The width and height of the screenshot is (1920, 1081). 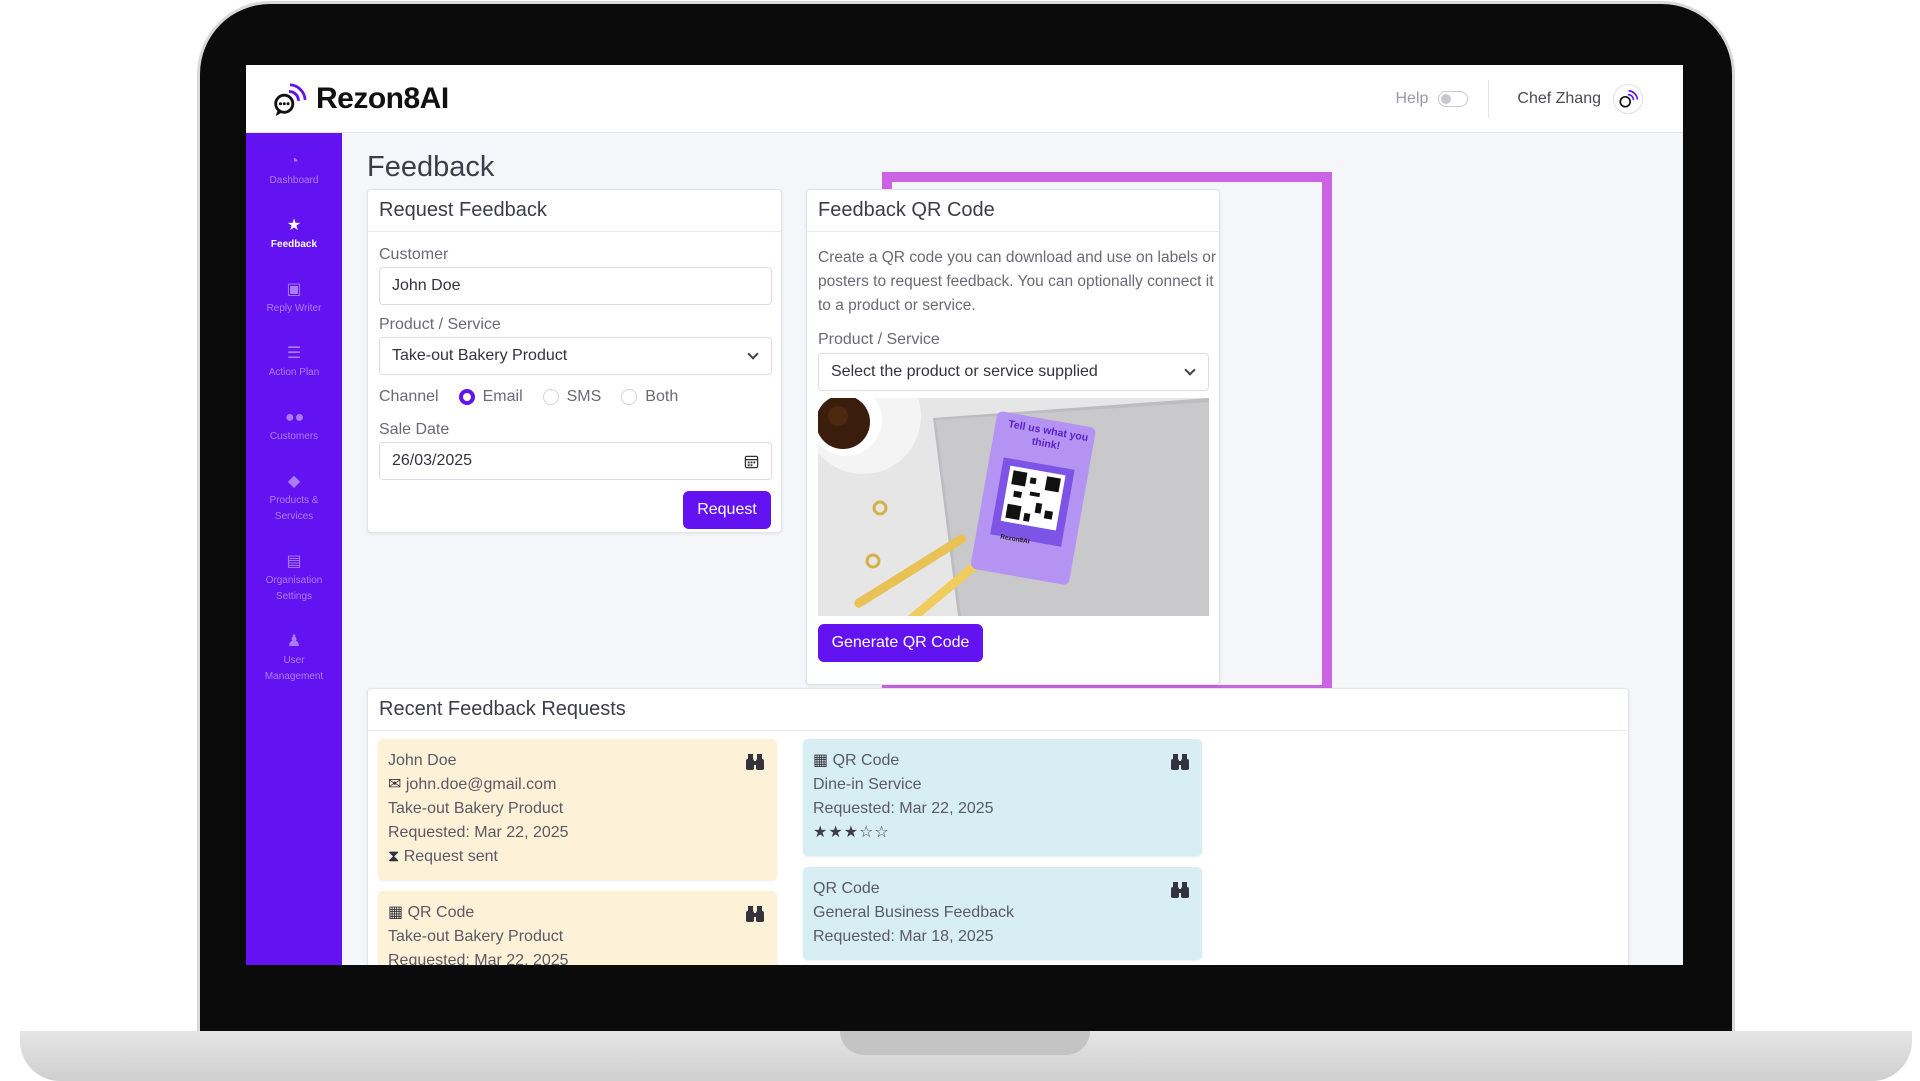 I want to click on feedback-email: john.doe@gmail.com, so click(x=481, y=784).